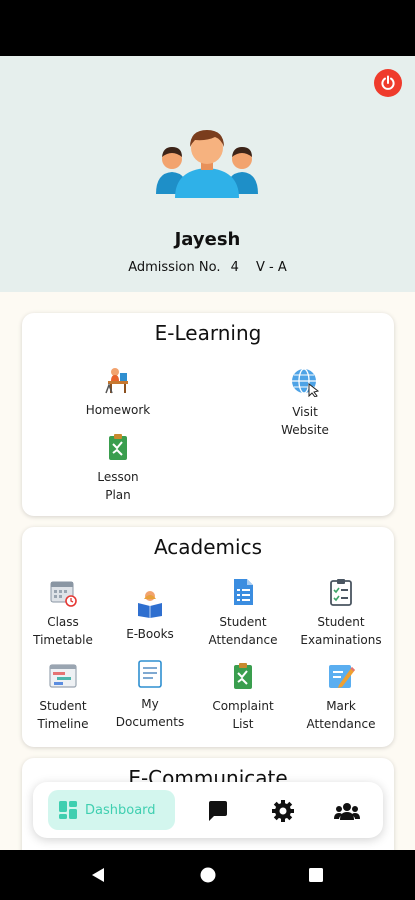 The width and height of the screenshot is (415, 900). Describe the element at coordinates (118, 486) in the screenshot. I see `lesson-plan-label: Lesson Plan` at that location.